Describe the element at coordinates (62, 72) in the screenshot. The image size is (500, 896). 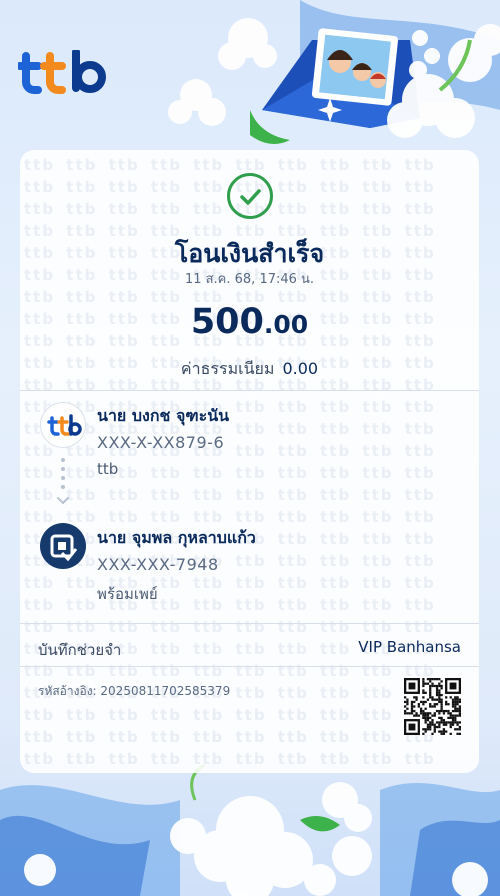
I see `ttb-logo` at that location.